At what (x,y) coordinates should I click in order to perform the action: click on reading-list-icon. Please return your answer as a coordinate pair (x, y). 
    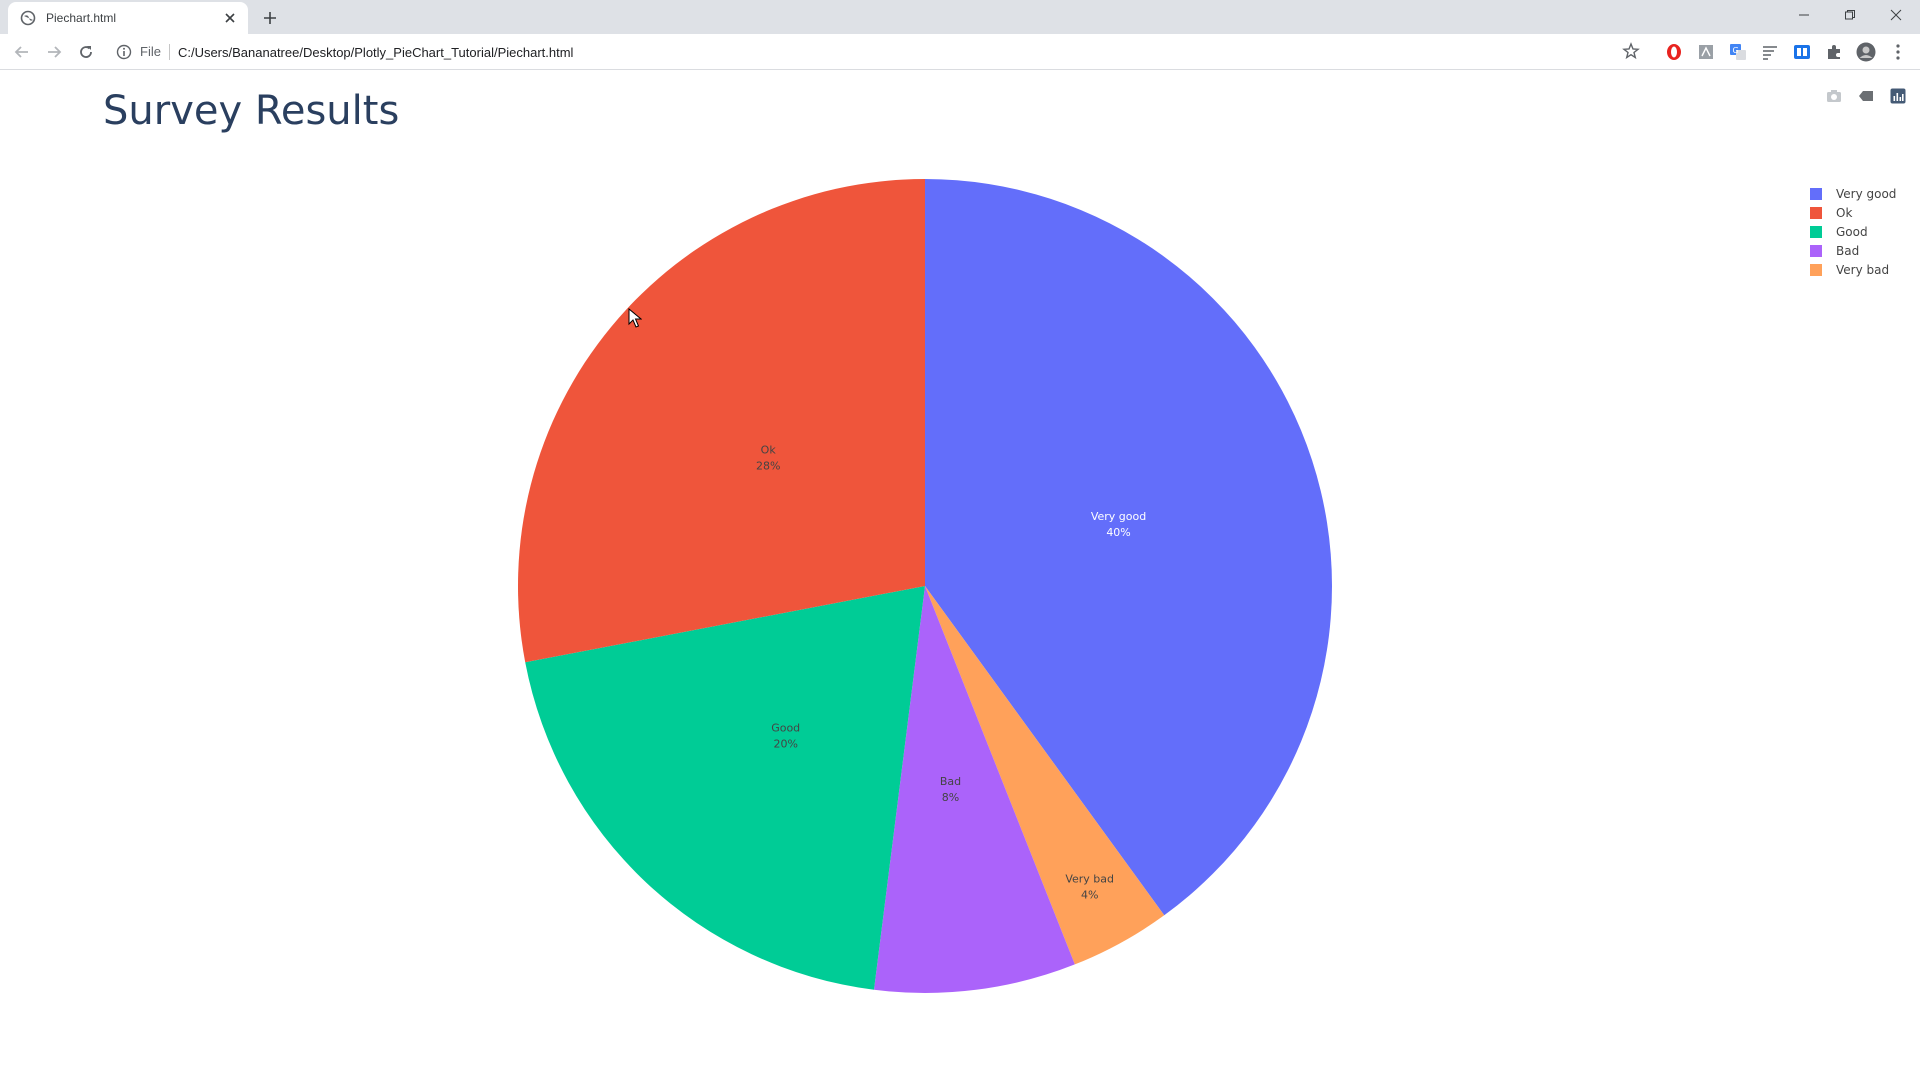
    Looking at the image, I should click on (1770, 52).